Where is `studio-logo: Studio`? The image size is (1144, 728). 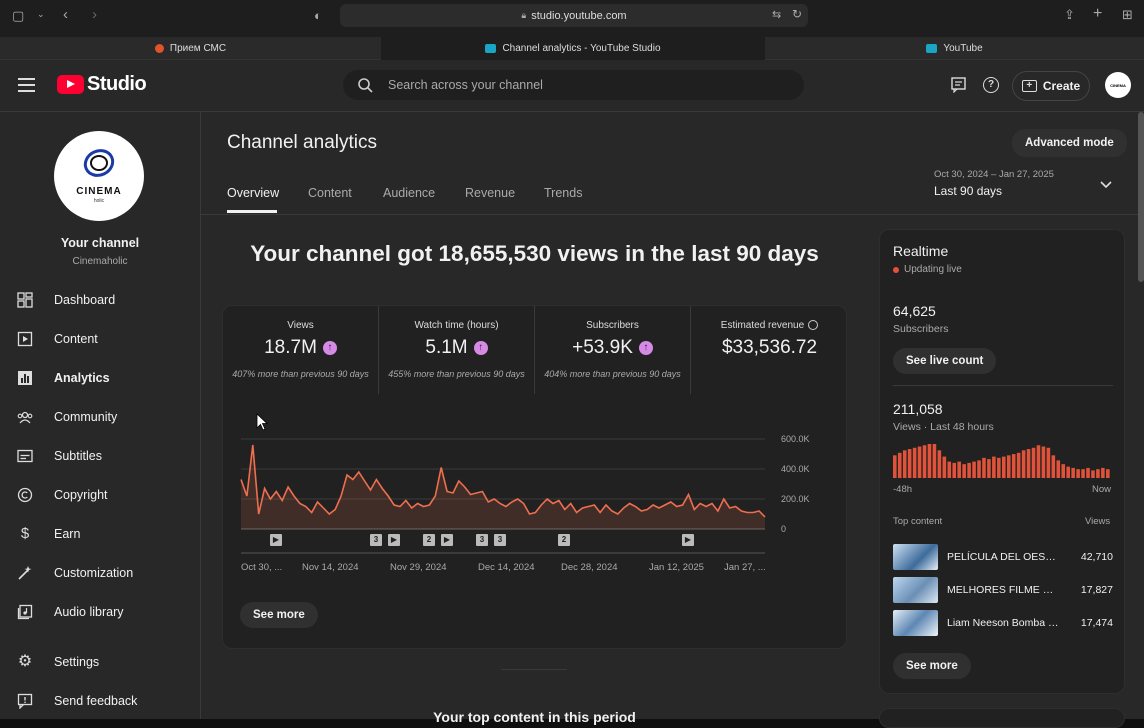 studio-logo: Studio is located at coordinates (102, 84).